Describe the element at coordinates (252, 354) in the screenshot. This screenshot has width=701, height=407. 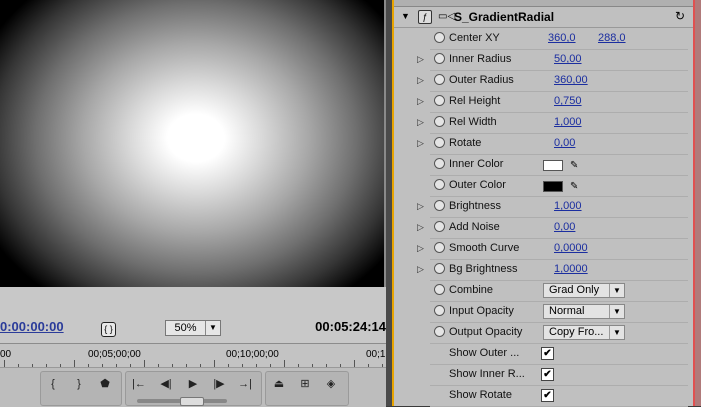
I see `ruler-label: 00;10;00;00` at that location.